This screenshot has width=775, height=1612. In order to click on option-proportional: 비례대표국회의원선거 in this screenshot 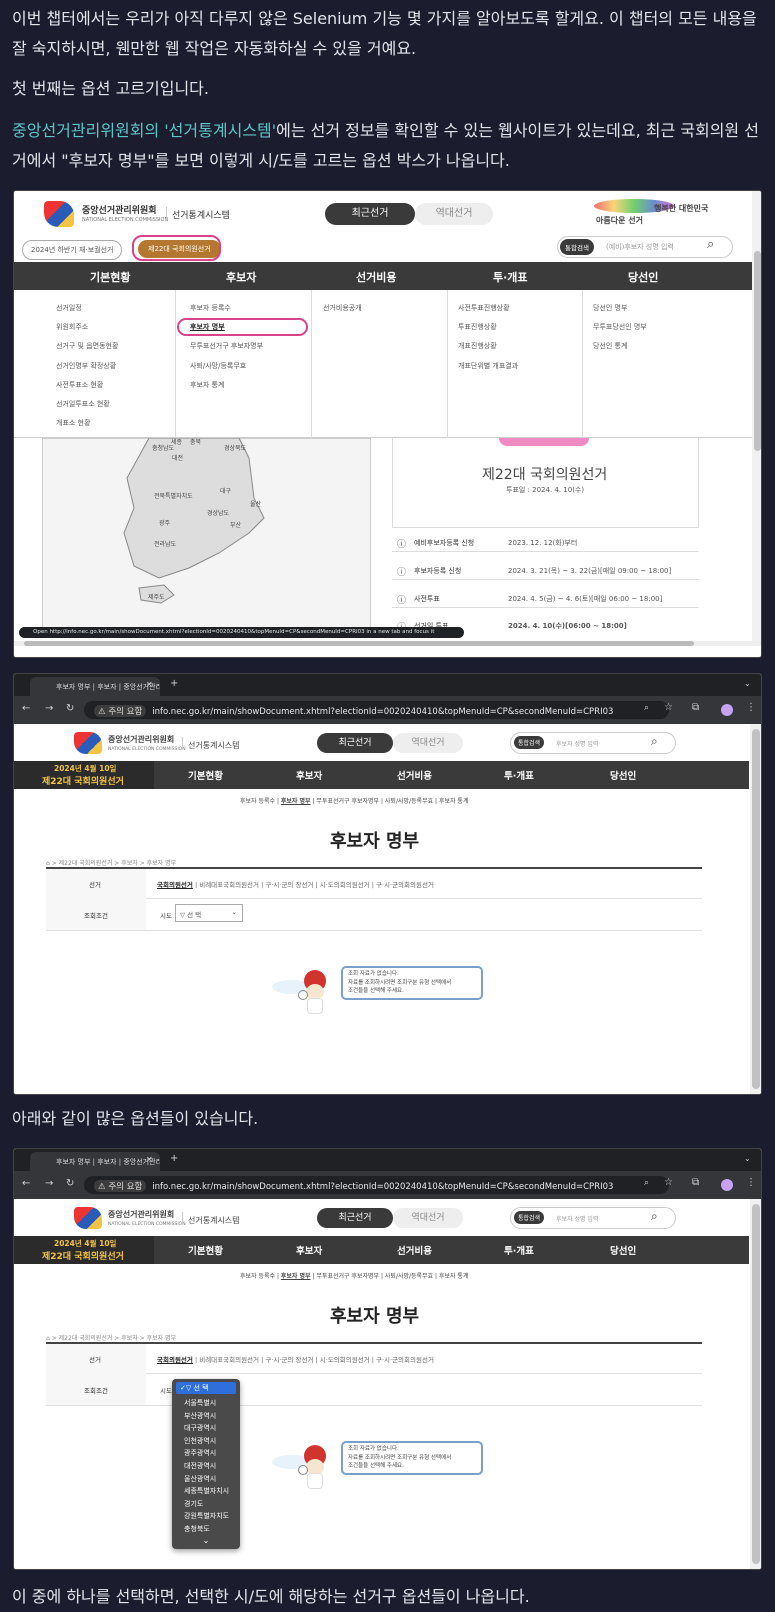, I will do `click(229, 885)`.